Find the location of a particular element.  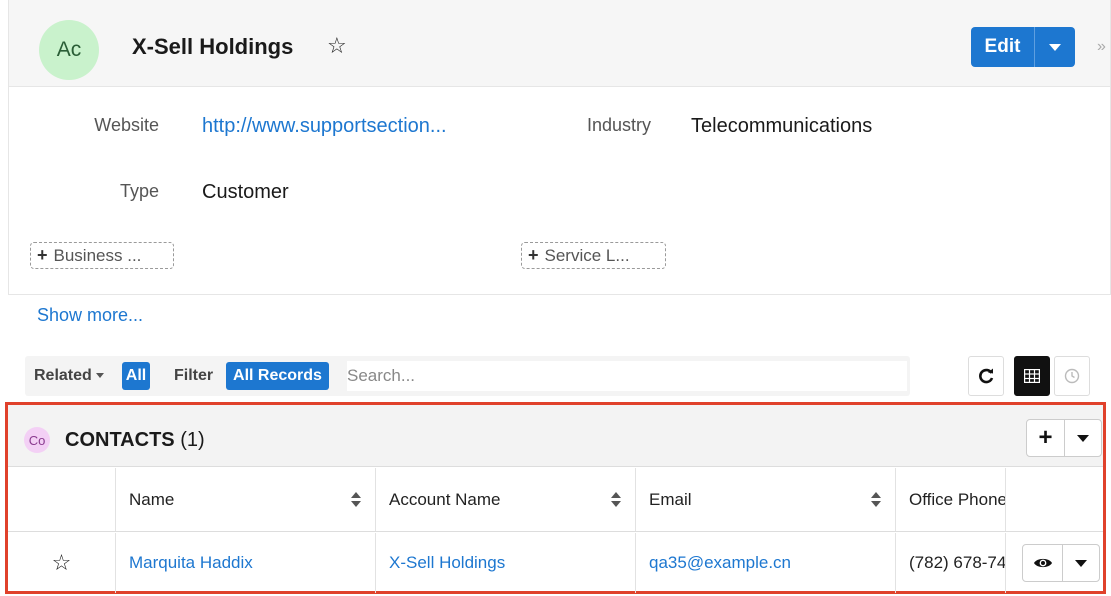

column-header-account-name: Account Name is located at coordinates (506, 499).